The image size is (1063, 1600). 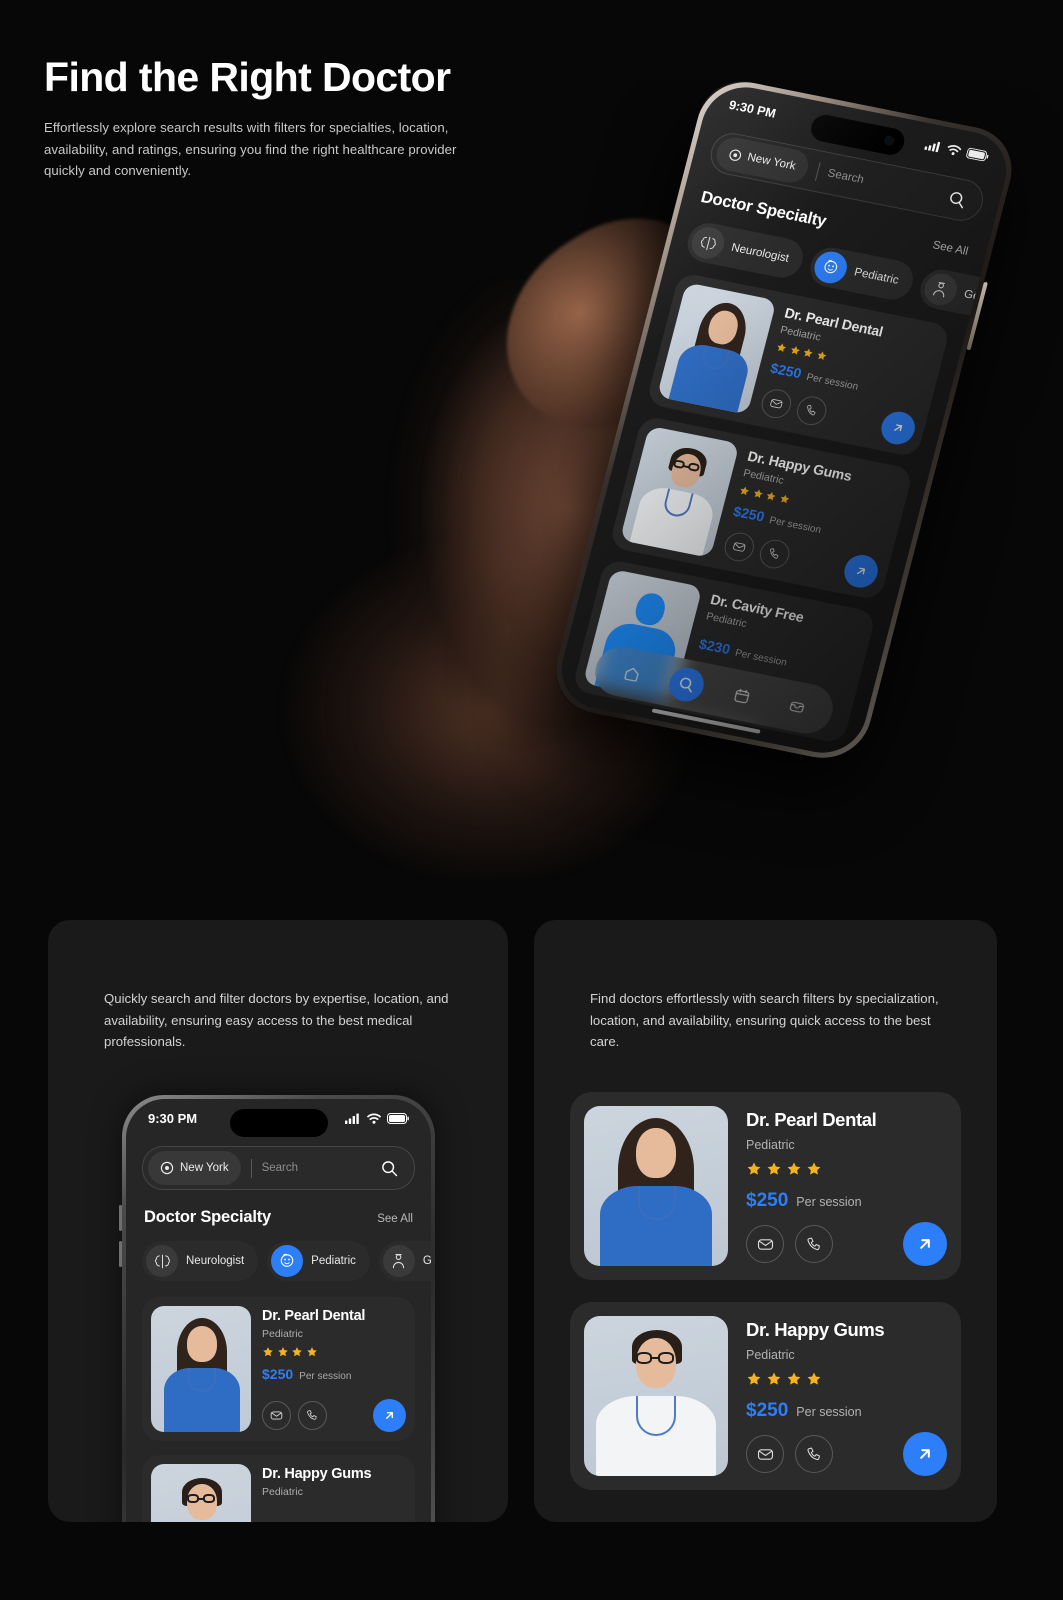 What do you see at coordinates (194, 1168) in the screenshot?
I see `location-chip: New York` at bounding box center [194, 1168].